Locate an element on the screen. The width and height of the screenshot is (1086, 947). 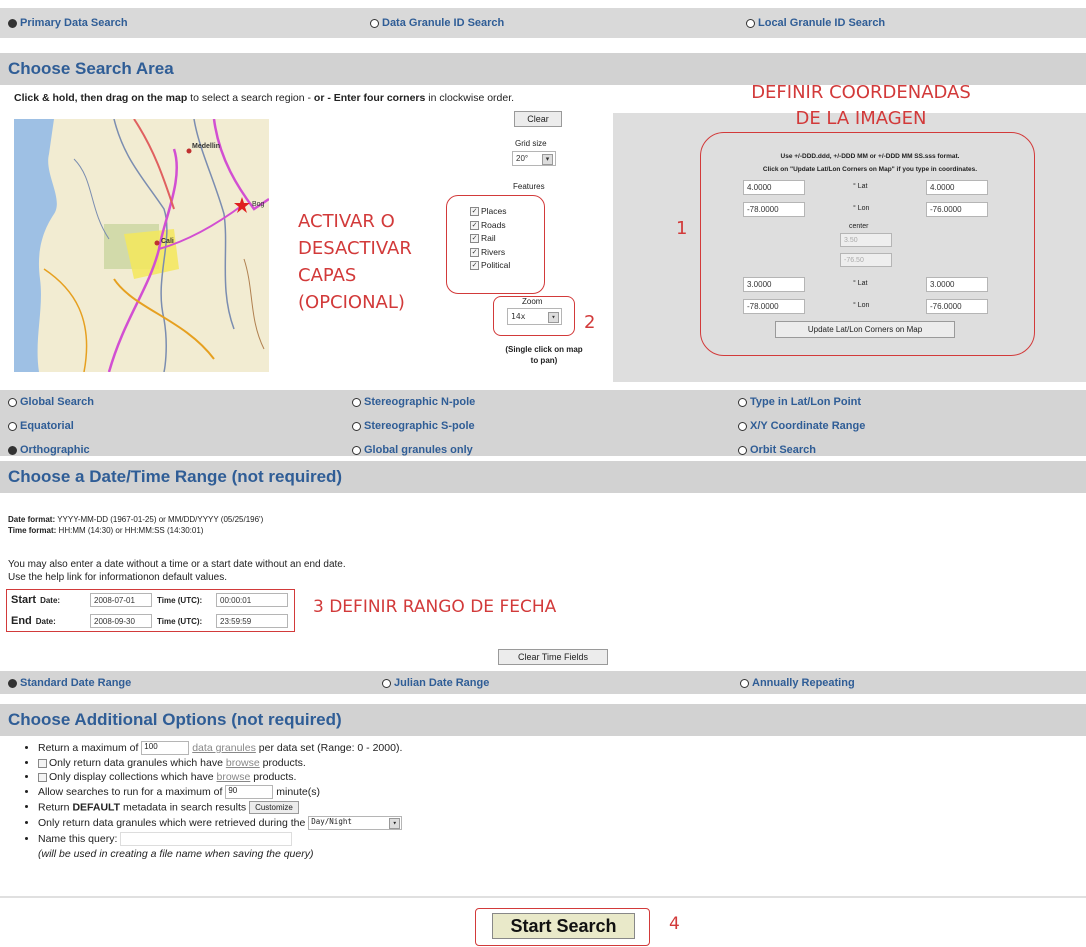
zoom-hint: (Single click on map to pan) is located at coordinates (544, 355).